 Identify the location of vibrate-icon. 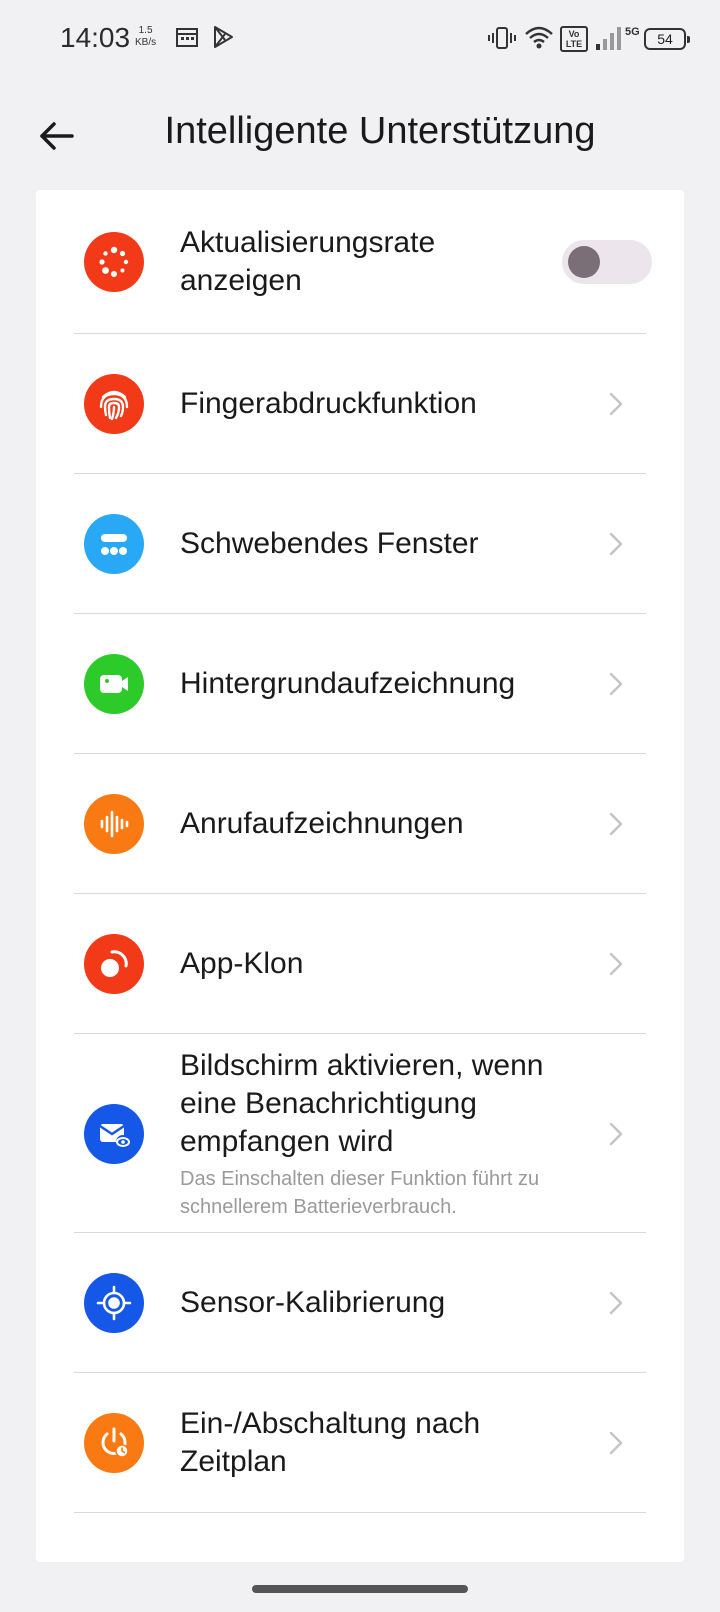
(502, 38).